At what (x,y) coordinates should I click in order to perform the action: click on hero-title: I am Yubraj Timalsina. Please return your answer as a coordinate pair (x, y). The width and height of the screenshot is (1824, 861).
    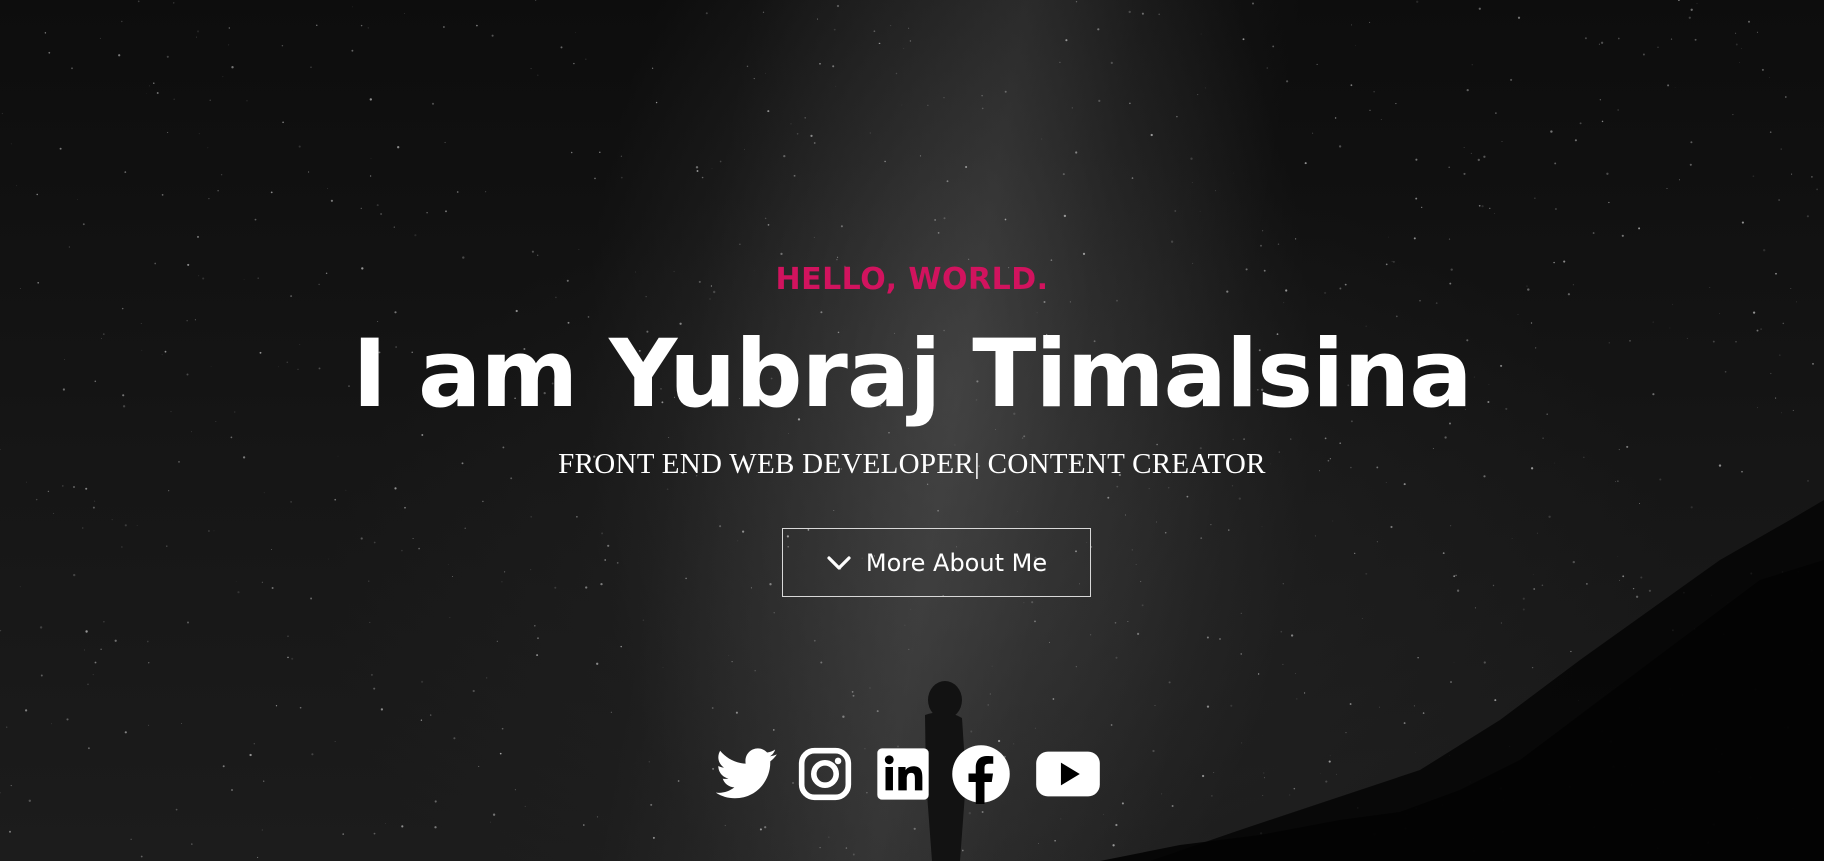
    Looking at the image, I should click on (912, 374).